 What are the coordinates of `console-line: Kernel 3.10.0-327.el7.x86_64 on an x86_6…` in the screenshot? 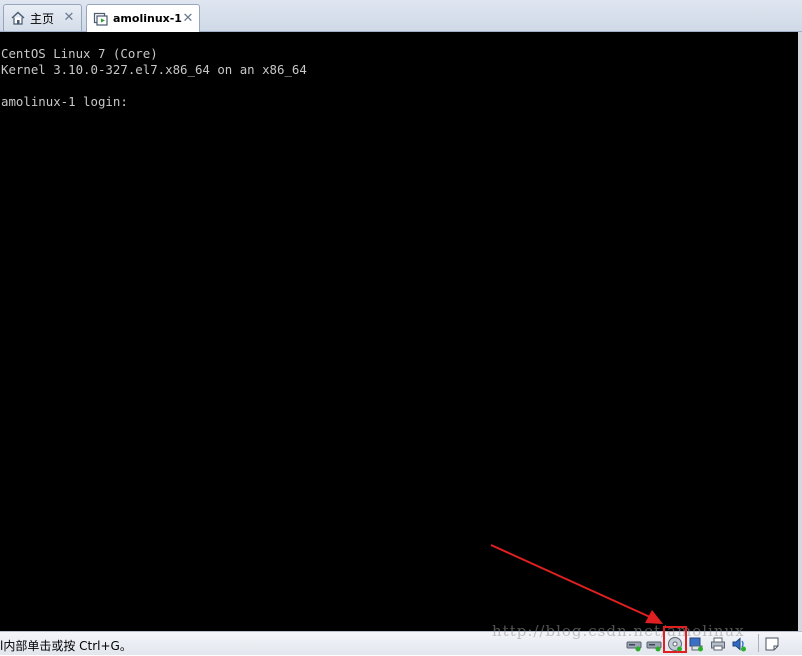 It's located at (154, 69).